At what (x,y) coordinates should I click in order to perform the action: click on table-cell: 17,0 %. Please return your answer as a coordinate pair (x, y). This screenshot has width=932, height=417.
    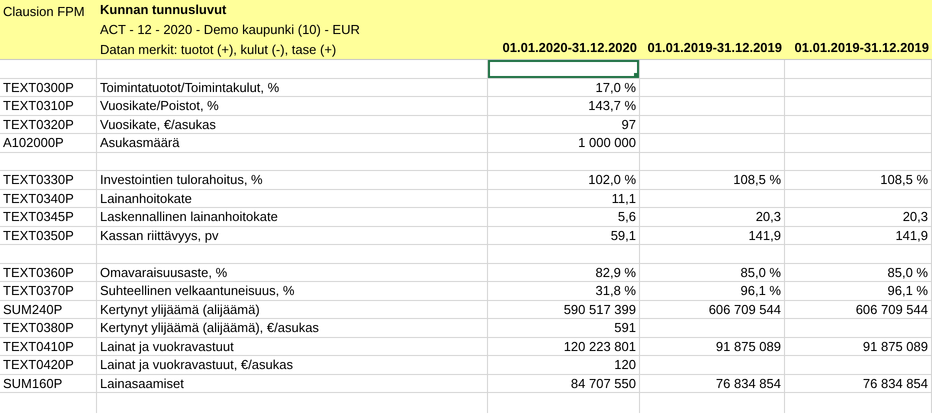
    Looking at the image, I should click on (564, 87).